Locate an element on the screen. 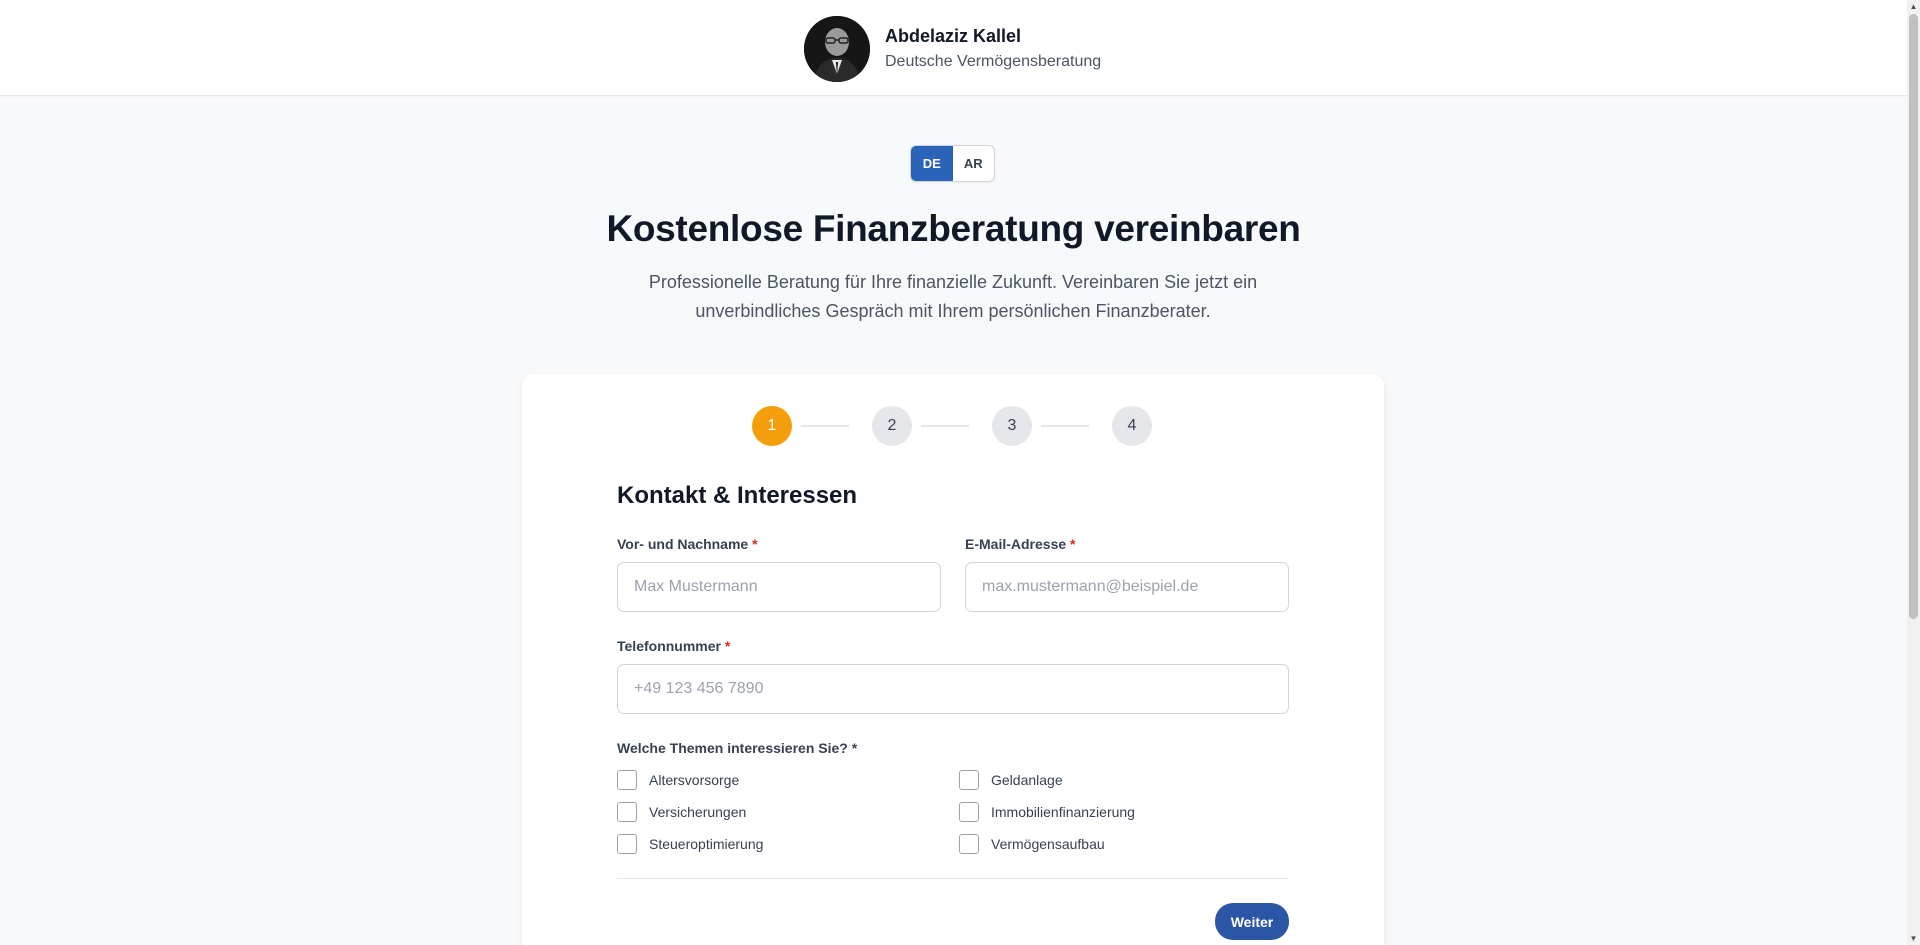 This screenshot has height=945, width=1920. page-scrollbar: ▲ ▼ is located at coordinates (1913, 472).